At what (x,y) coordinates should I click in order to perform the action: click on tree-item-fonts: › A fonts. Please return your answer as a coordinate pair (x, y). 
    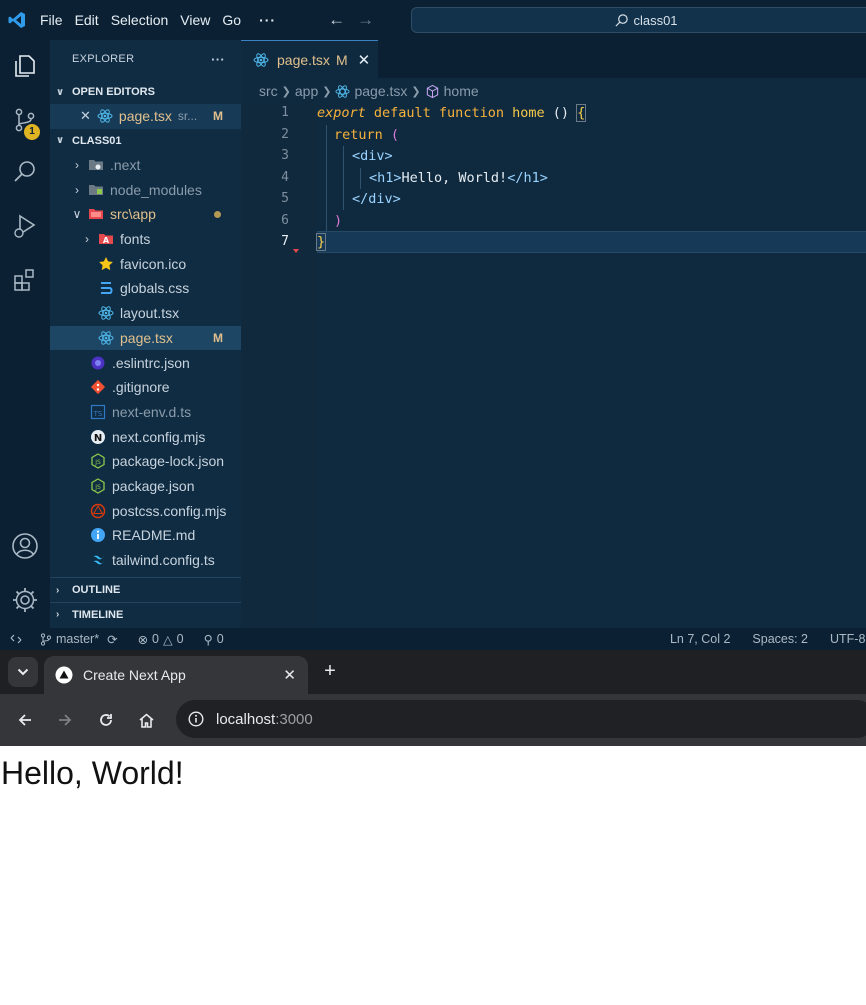
    Looking at the image, I should click on (145, 239).